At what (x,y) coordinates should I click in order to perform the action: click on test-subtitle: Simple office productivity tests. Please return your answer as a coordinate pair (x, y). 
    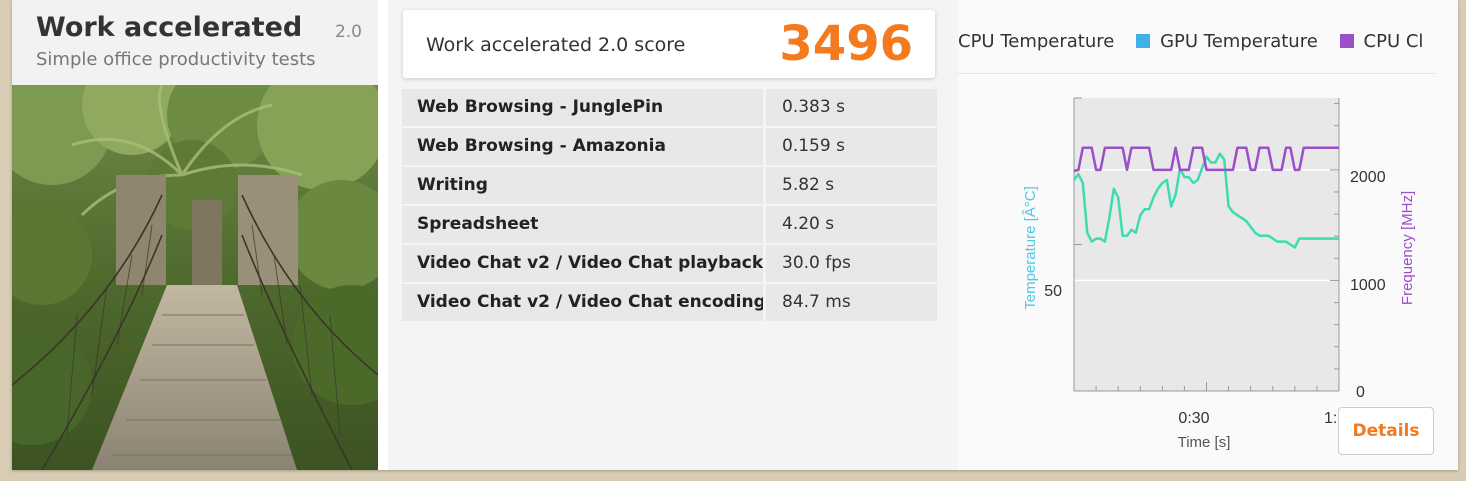
    Looking at the image, I should click on (176, 59).